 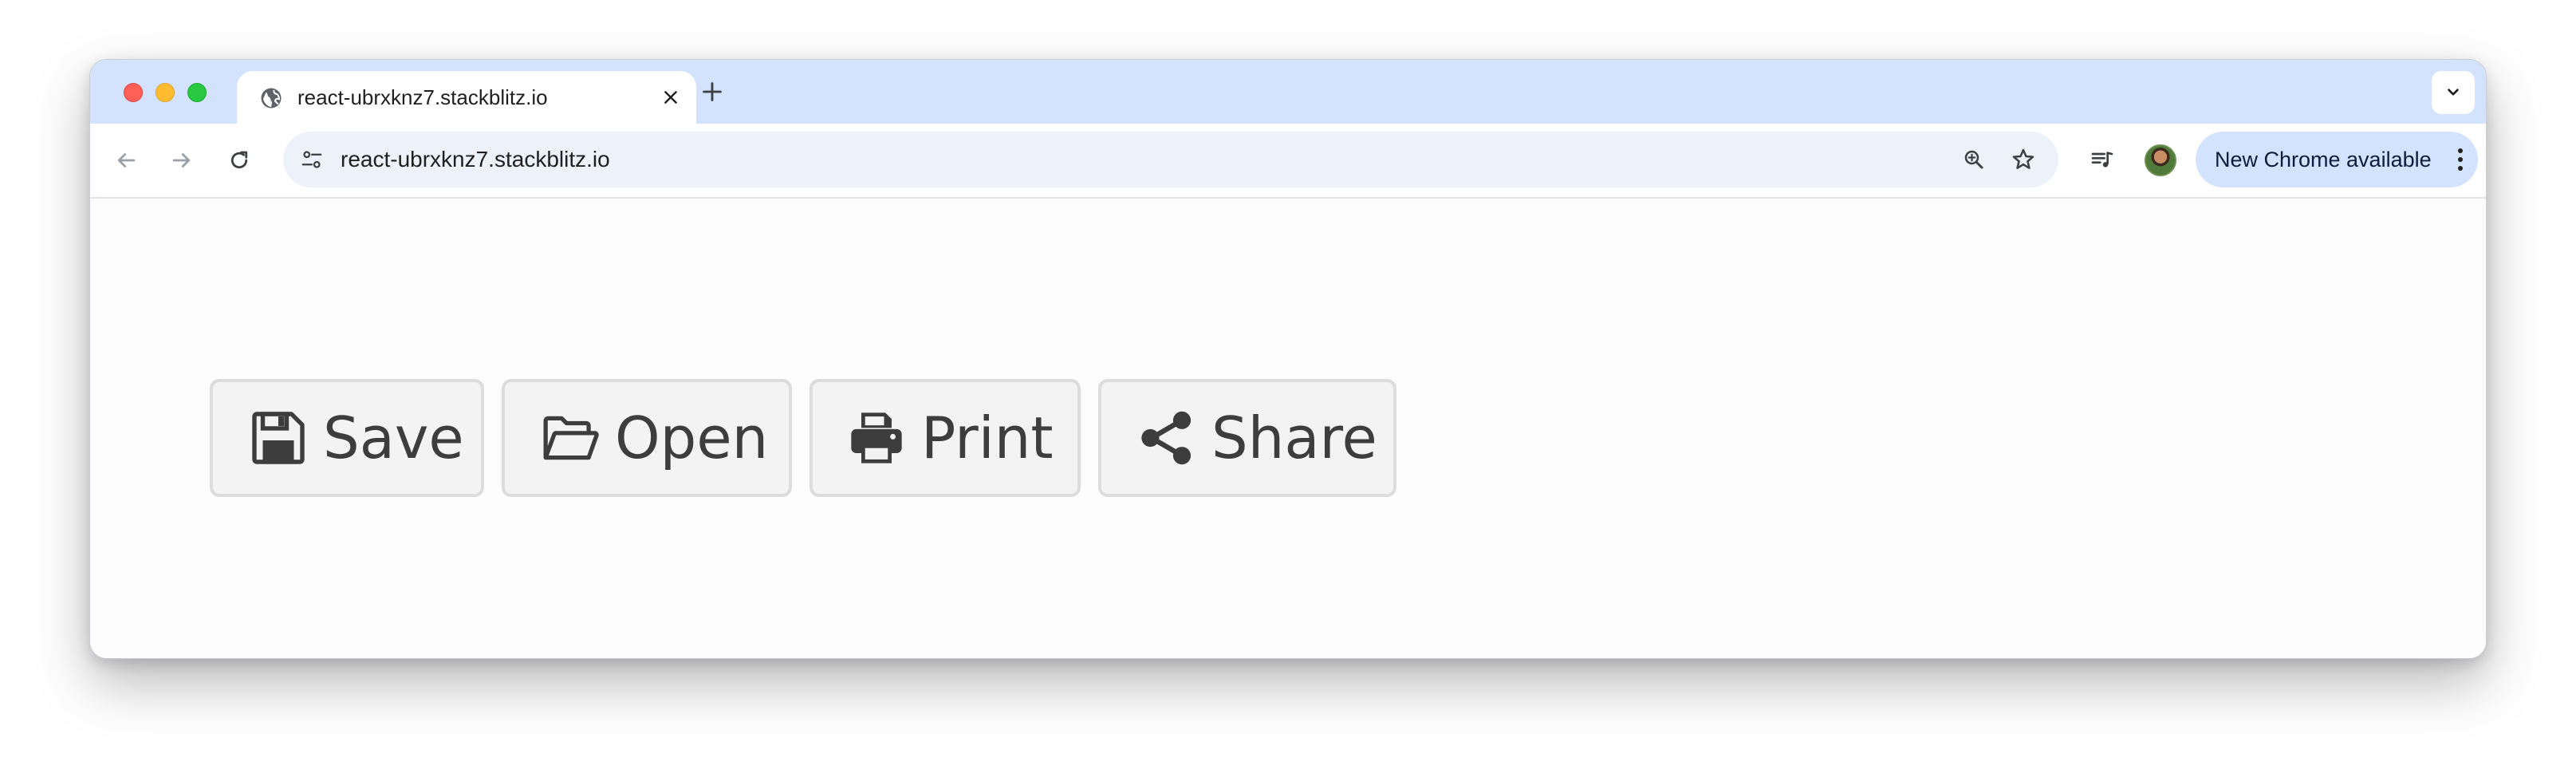 What do you see at coordinates (475, 159) in the screenshot?
I see `url-text: react-ubrxknz7.stackblitz.io` at bounding box center [475, 159].